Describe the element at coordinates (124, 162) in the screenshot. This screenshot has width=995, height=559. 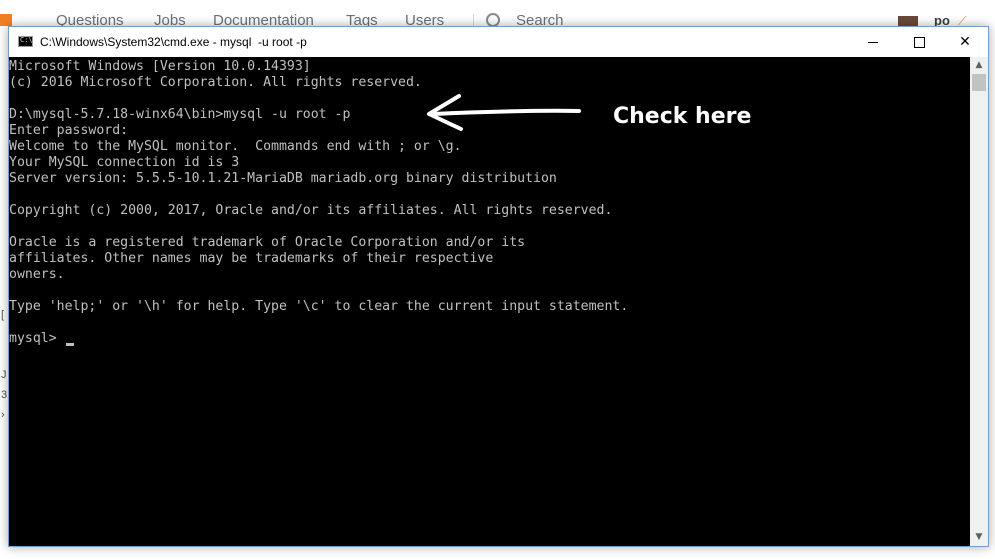
I see `console-line: Your MySQL connection id is 3` at that location.